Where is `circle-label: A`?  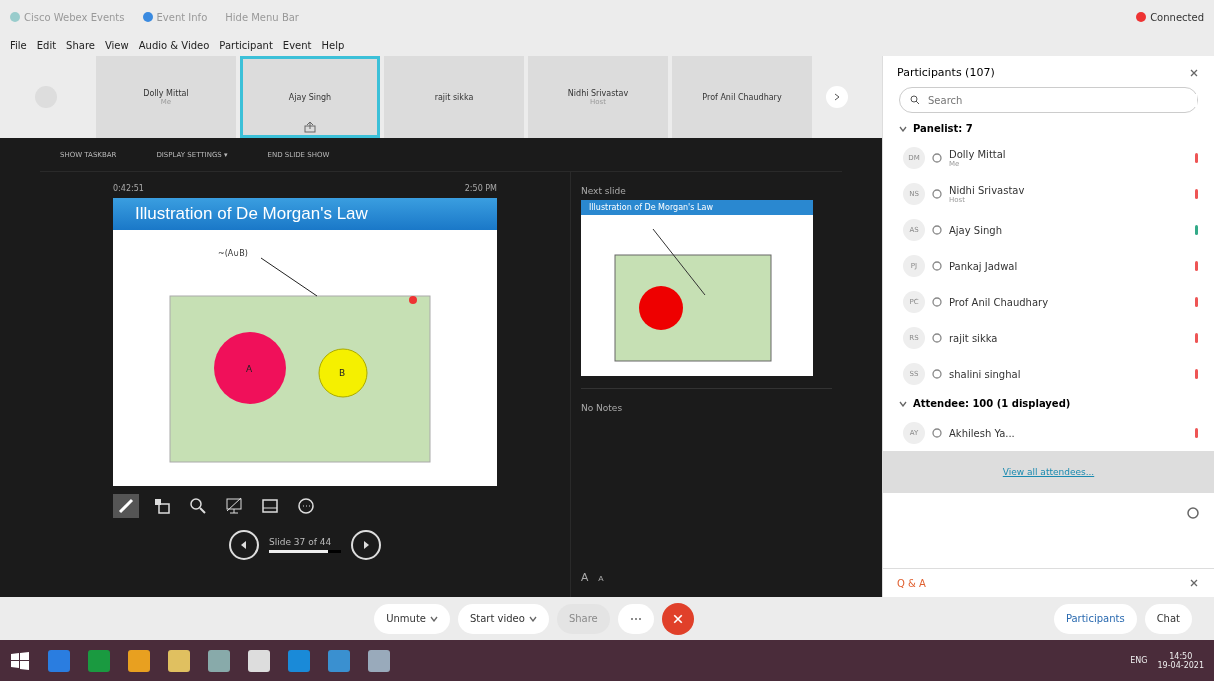
circle-label: A is located at coordinates (249, 369).